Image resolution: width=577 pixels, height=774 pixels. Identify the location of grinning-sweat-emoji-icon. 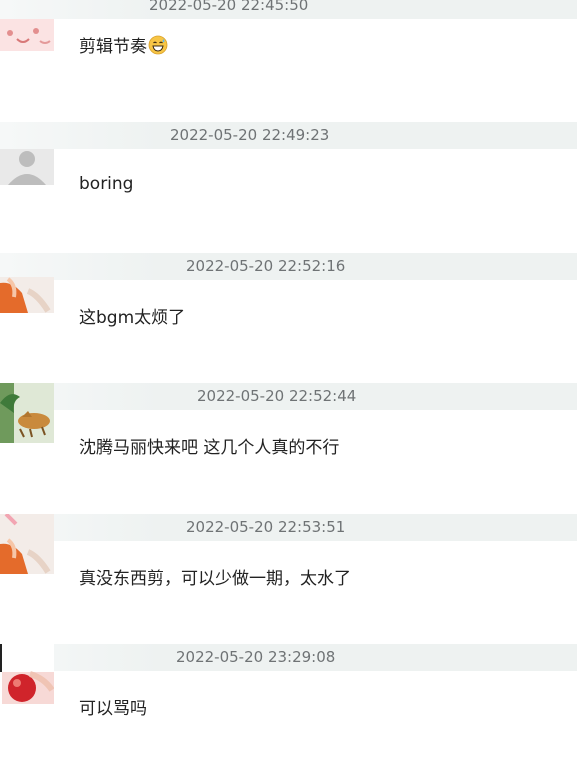
(158, 47).